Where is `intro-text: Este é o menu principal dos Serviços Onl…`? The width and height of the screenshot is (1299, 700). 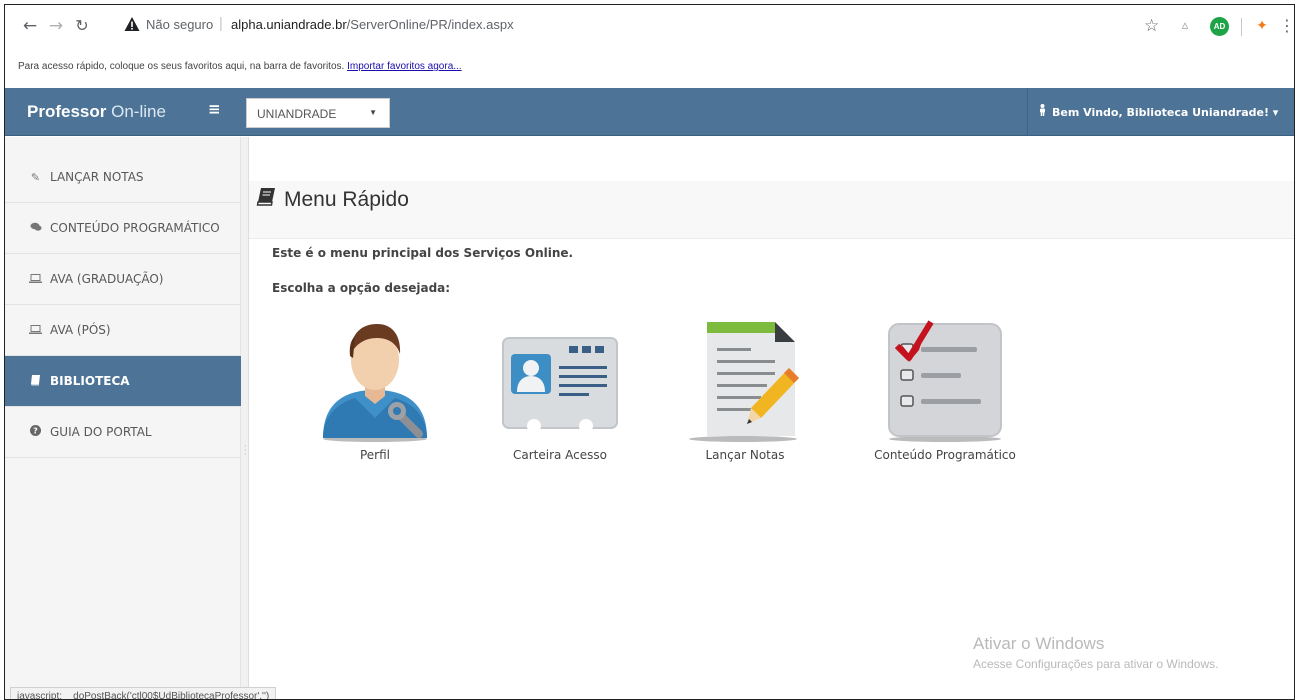 intro-text: Este é o menu principal dos Serviços Onl… is located at coordinates (423, 253).